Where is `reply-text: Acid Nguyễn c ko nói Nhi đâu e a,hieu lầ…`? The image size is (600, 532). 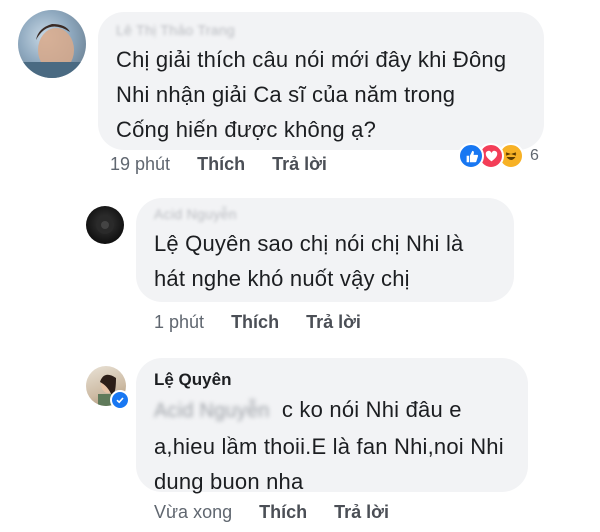 reply-text: Acid Nguyễn c ko nói Nhi đâu e a,hieu lầ… is located at coordinates (332, 445).